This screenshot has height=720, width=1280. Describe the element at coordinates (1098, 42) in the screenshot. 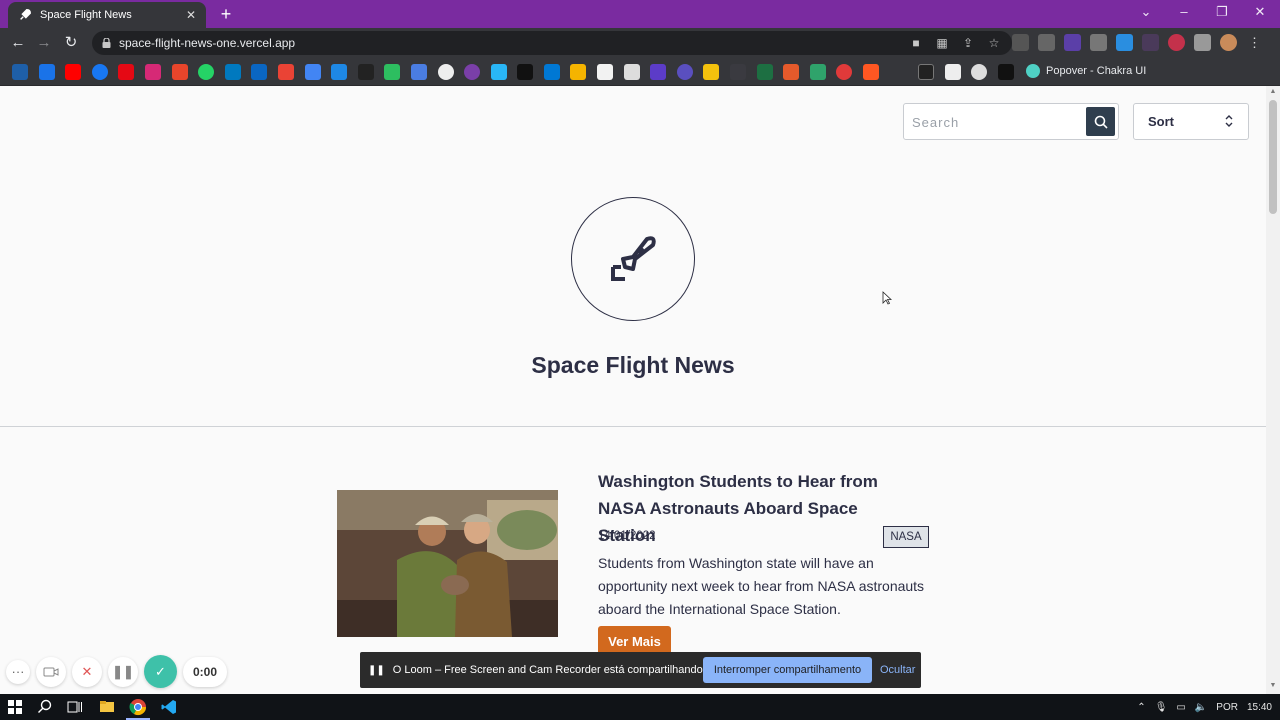

I see `extension-pen-icon` at that location.